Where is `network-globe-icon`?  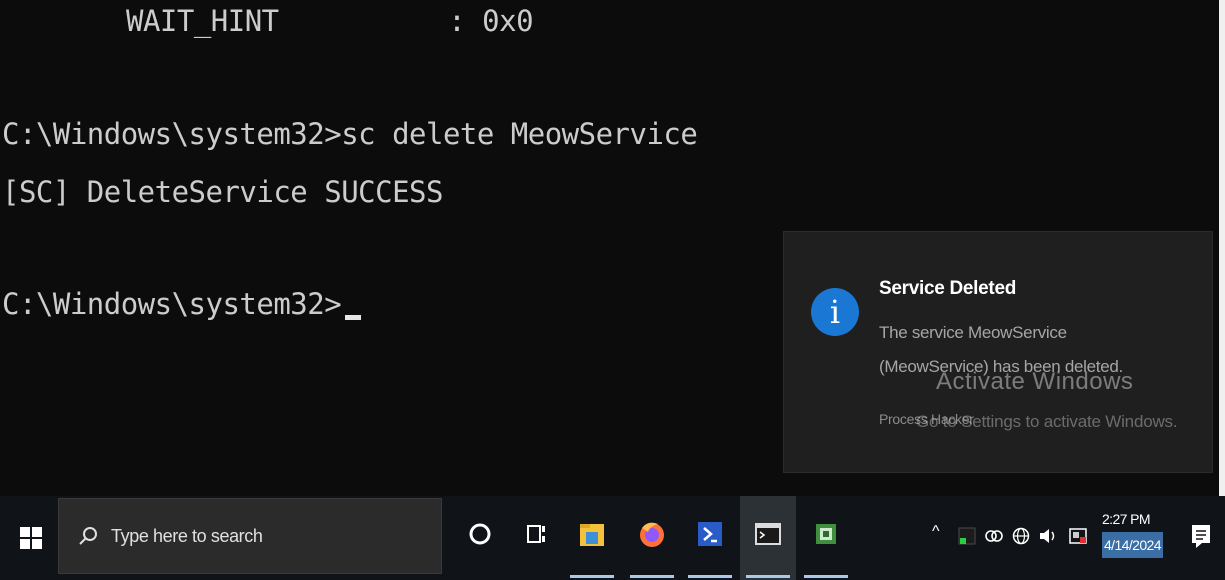
network-globe-icon is located at coordinates (1021, 536).